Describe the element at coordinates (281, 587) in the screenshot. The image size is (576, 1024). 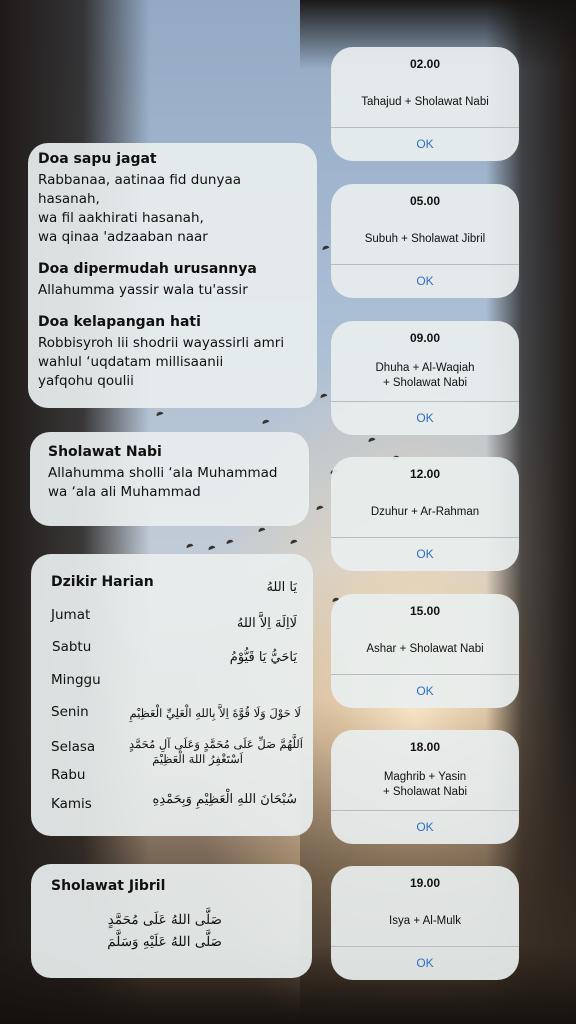
I see `dzikir-arabic-1: يَا اللهُ` at that location.